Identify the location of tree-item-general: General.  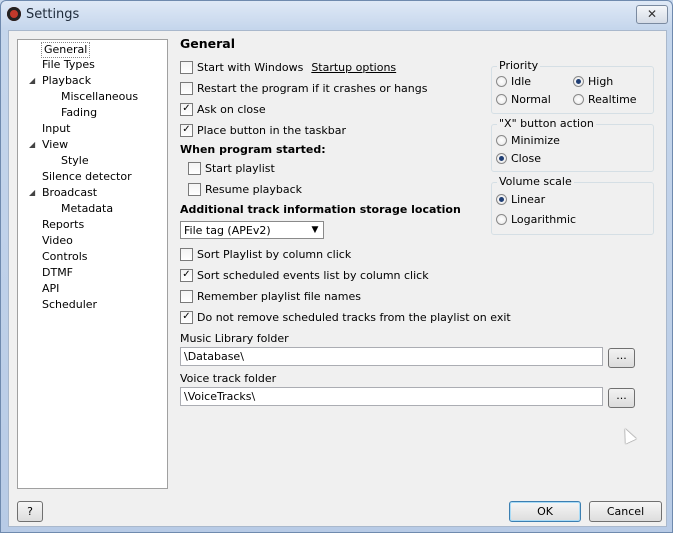
(66, 50).